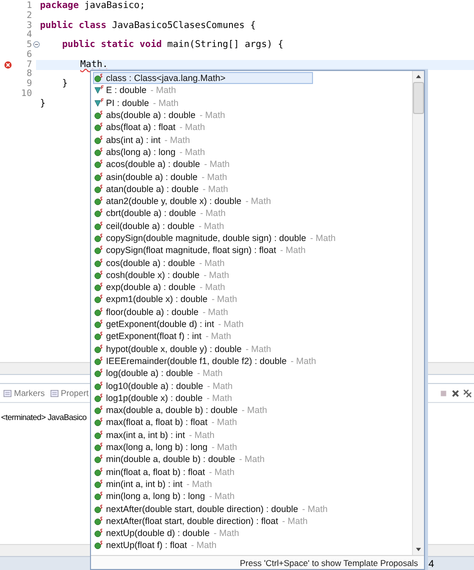 This screenshot has height=570, width=474. I want to click on proposal-item: class : Class<java.lang.Math>, so click(203, 78).